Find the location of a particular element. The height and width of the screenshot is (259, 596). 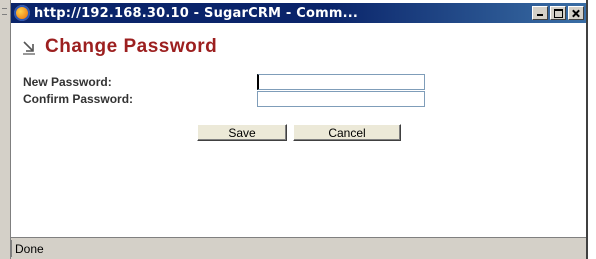

confirm-password-row: Confirm Password: is located at coordinates (224, 99).